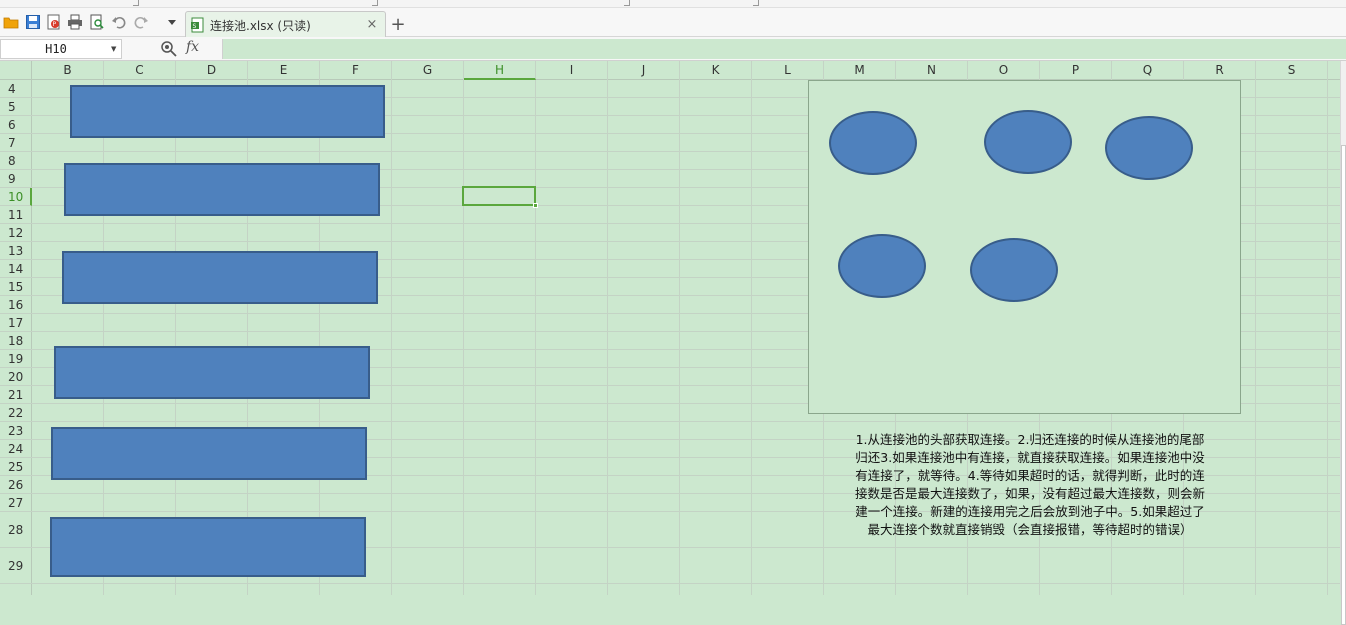 This screenshot has width=1346, height=625. What do you see at coordinates (33, 22) in the screenshot?
I see `save-icon` at bounding box center [33, 22].